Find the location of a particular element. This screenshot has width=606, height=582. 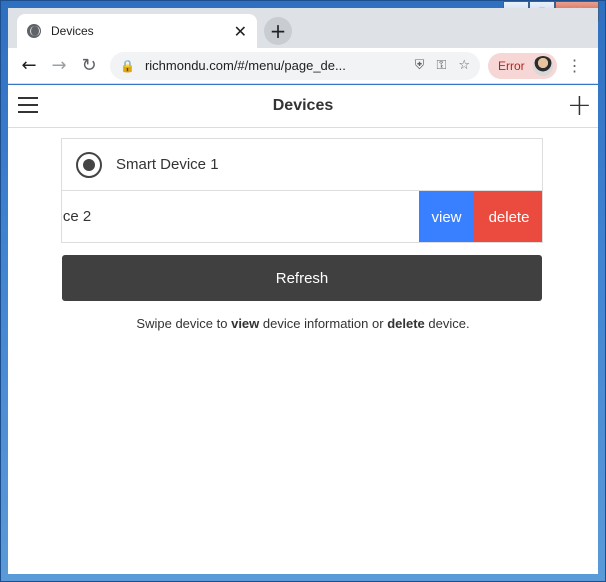

browser-tab: Devices ✕ is located at coordinates (137, 31).